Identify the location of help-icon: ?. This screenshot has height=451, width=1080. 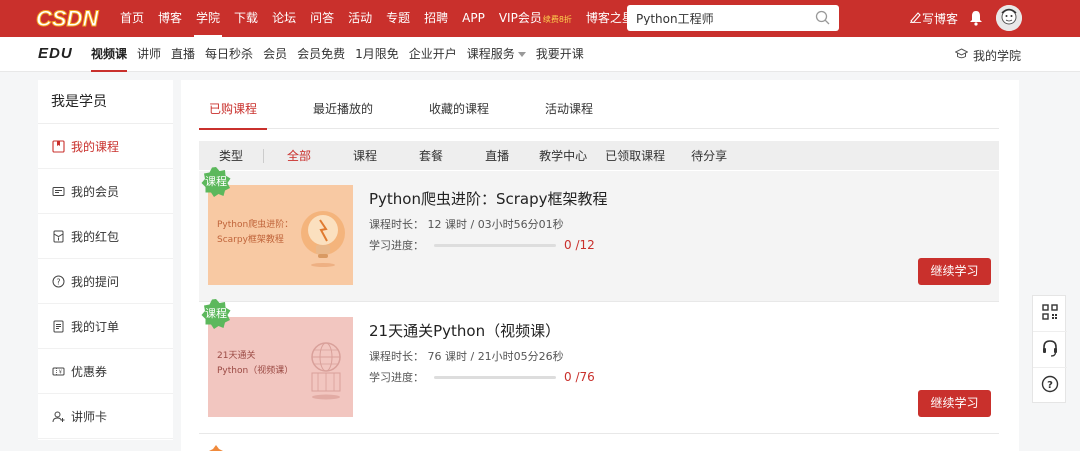
(1050, 386).